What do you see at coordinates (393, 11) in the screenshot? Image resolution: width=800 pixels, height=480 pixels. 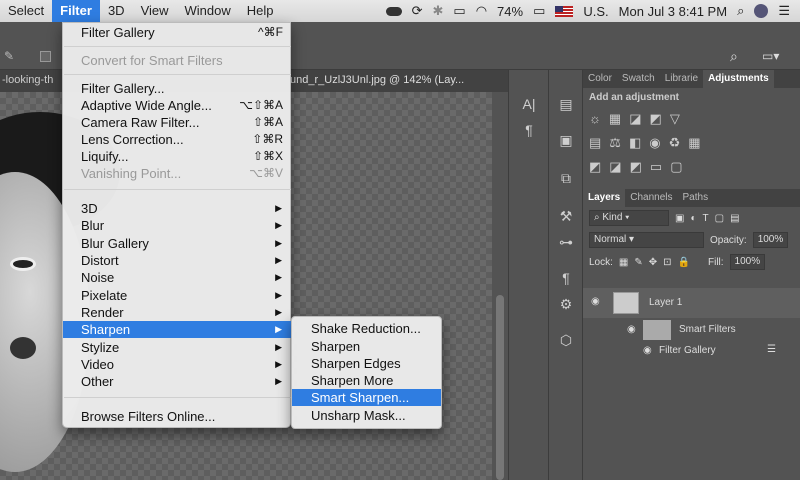 I see `creative-cloud-icon` at bounding box center [393, 11].